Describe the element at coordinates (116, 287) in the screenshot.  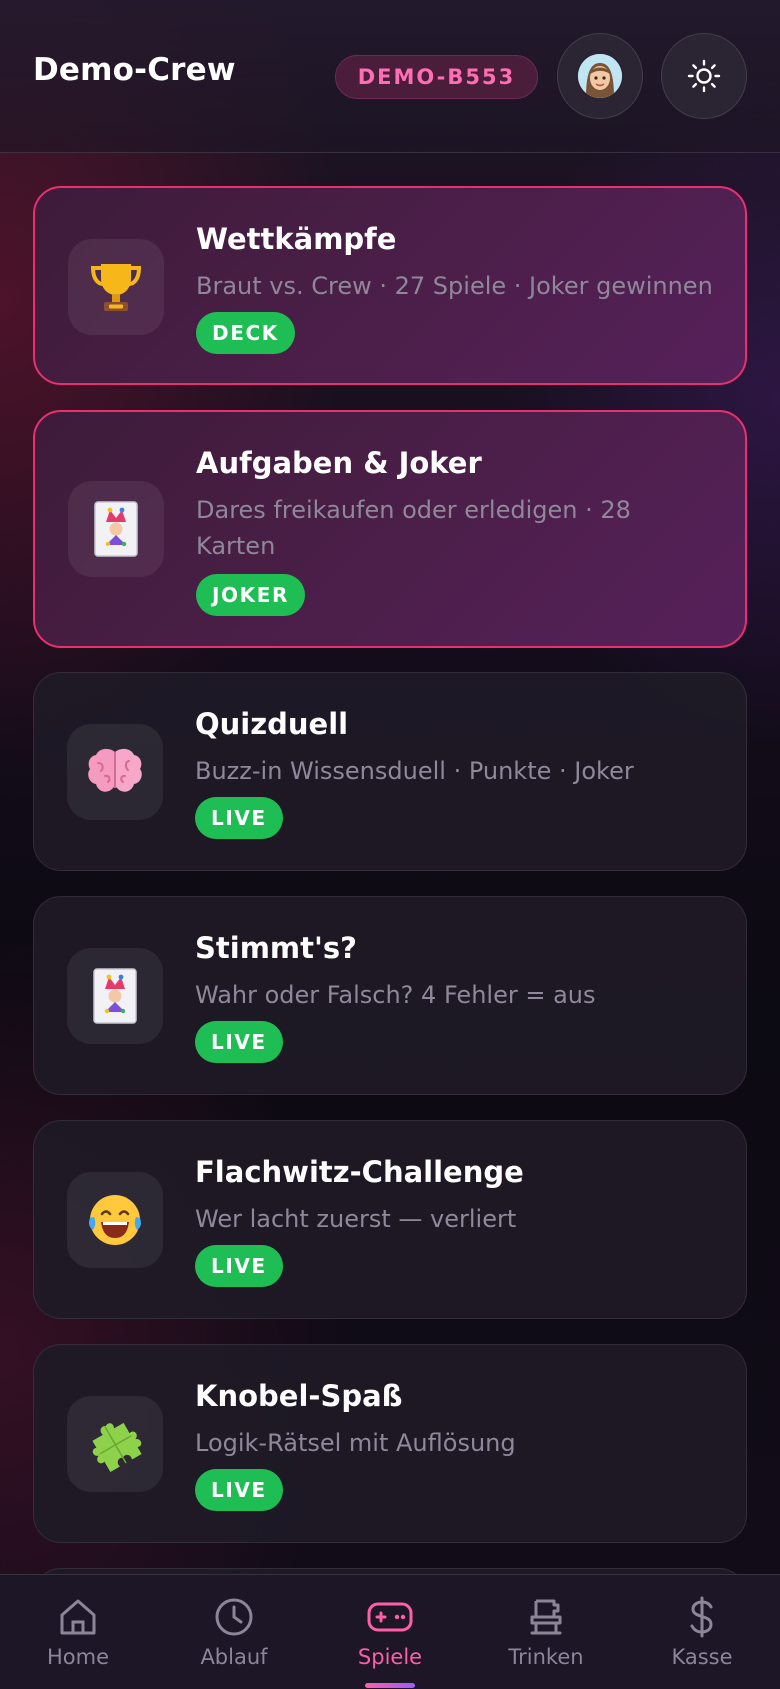
I see `trophy-icon` at that location.